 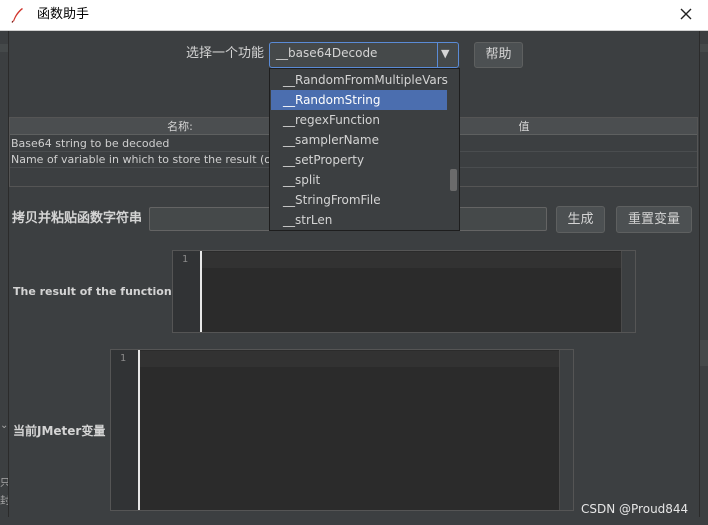 What do you see at coordinates (99, 291) in the screenshot?
I see `result-label: The result of the function is` at bounding box center [99, 291].